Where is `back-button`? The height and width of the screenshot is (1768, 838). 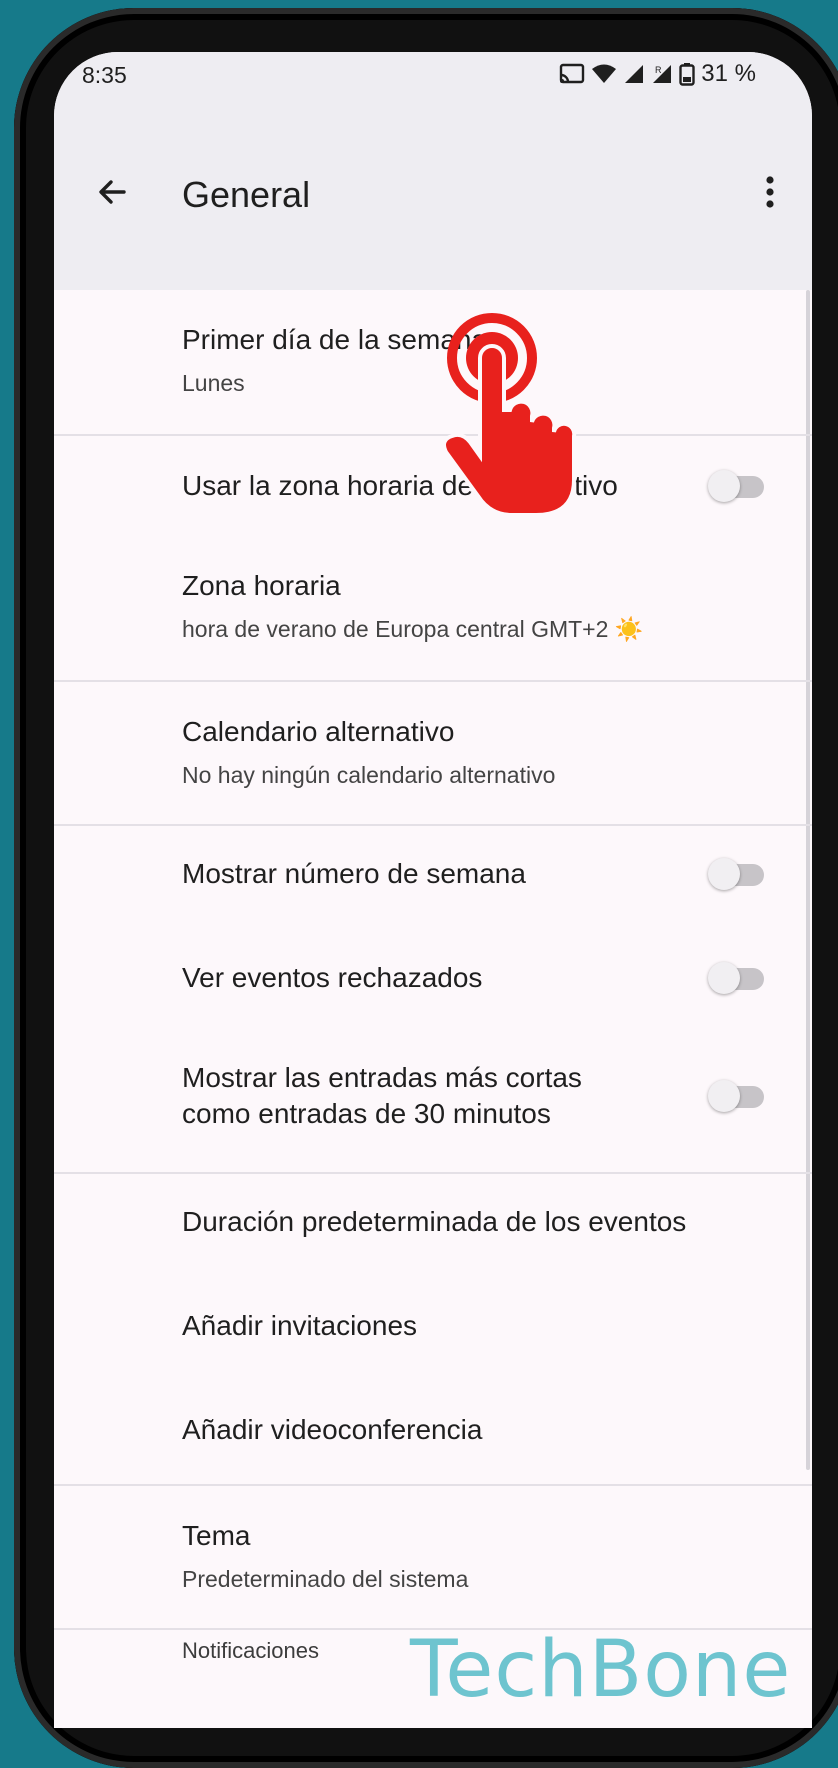
back-button is located at coordinates (112, 194).